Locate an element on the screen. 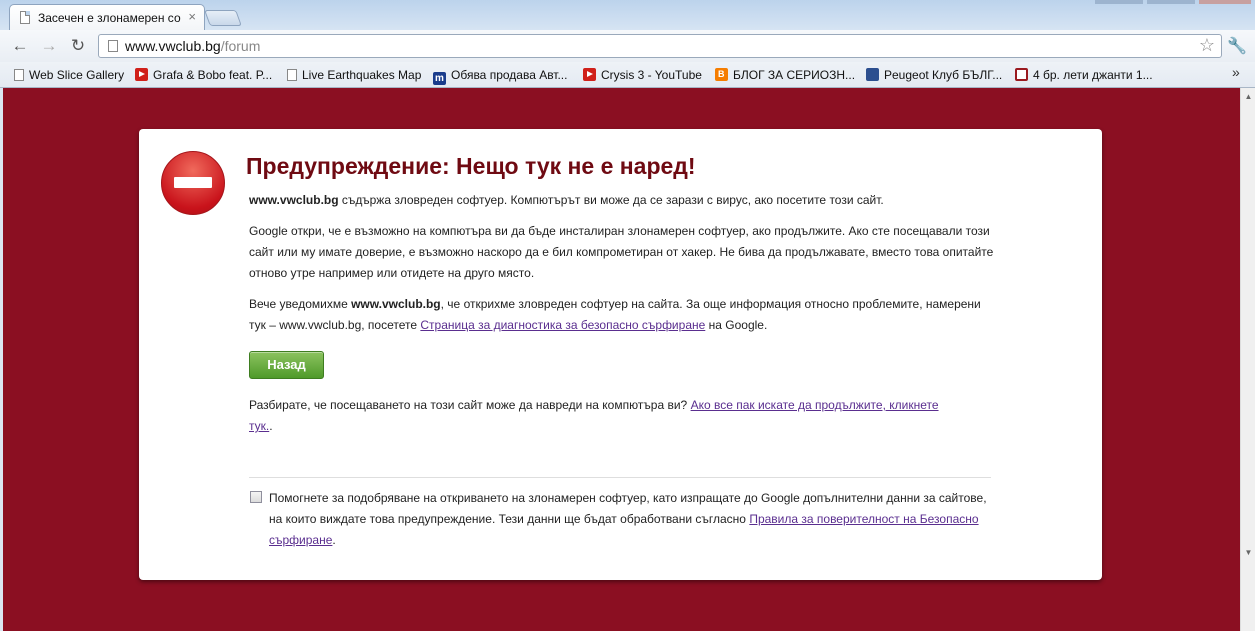 This screenshot has height=631, width=1255. bookmark-item: Web Slice Gallery is located at coordinates (69, 75).